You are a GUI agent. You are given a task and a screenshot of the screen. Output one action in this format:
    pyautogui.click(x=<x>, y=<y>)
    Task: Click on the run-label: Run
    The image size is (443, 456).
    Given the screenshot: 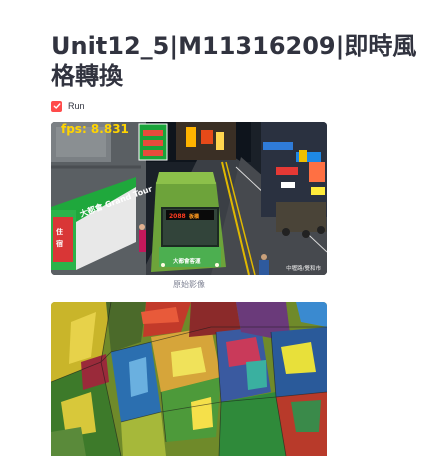 What is the action you would take?
    pyautogui.click(x=76, y=106)
    